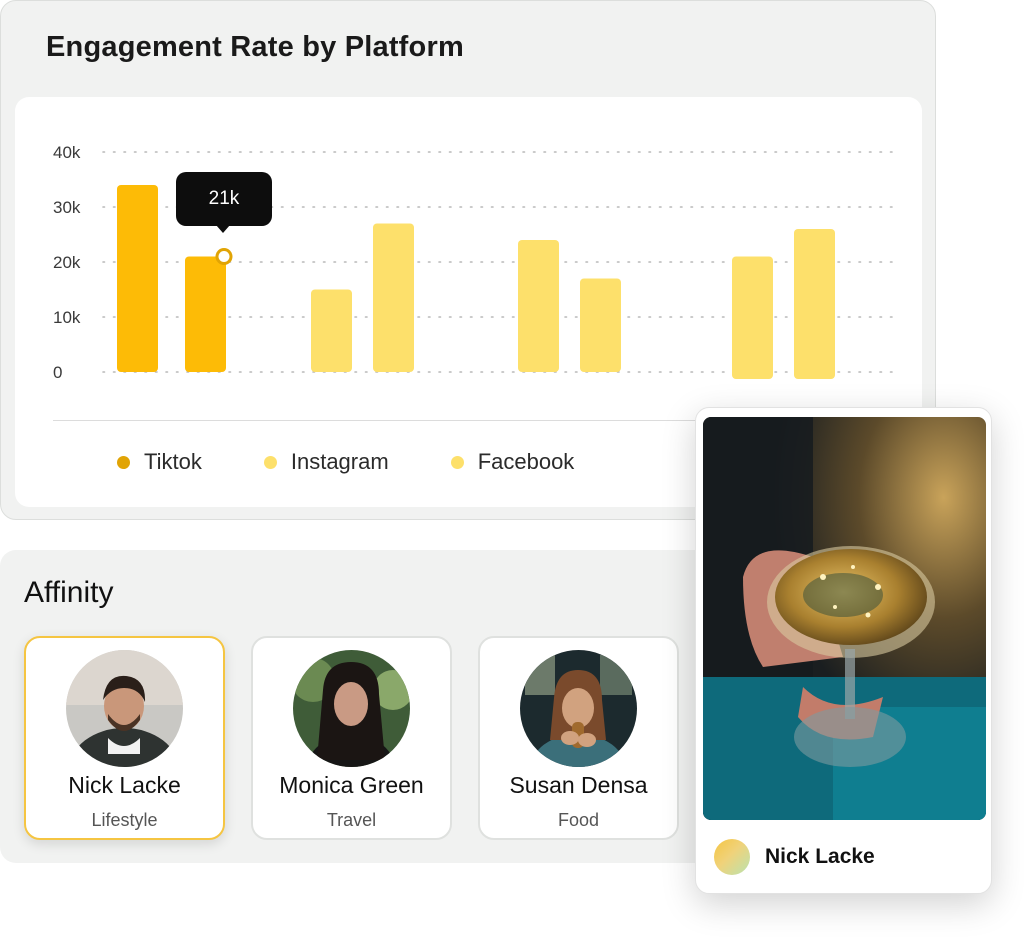  What do you see at coordinates (351, 785) in the screenshot?
I see `creator-name: Monica Green` at bounding box center [351, 785].